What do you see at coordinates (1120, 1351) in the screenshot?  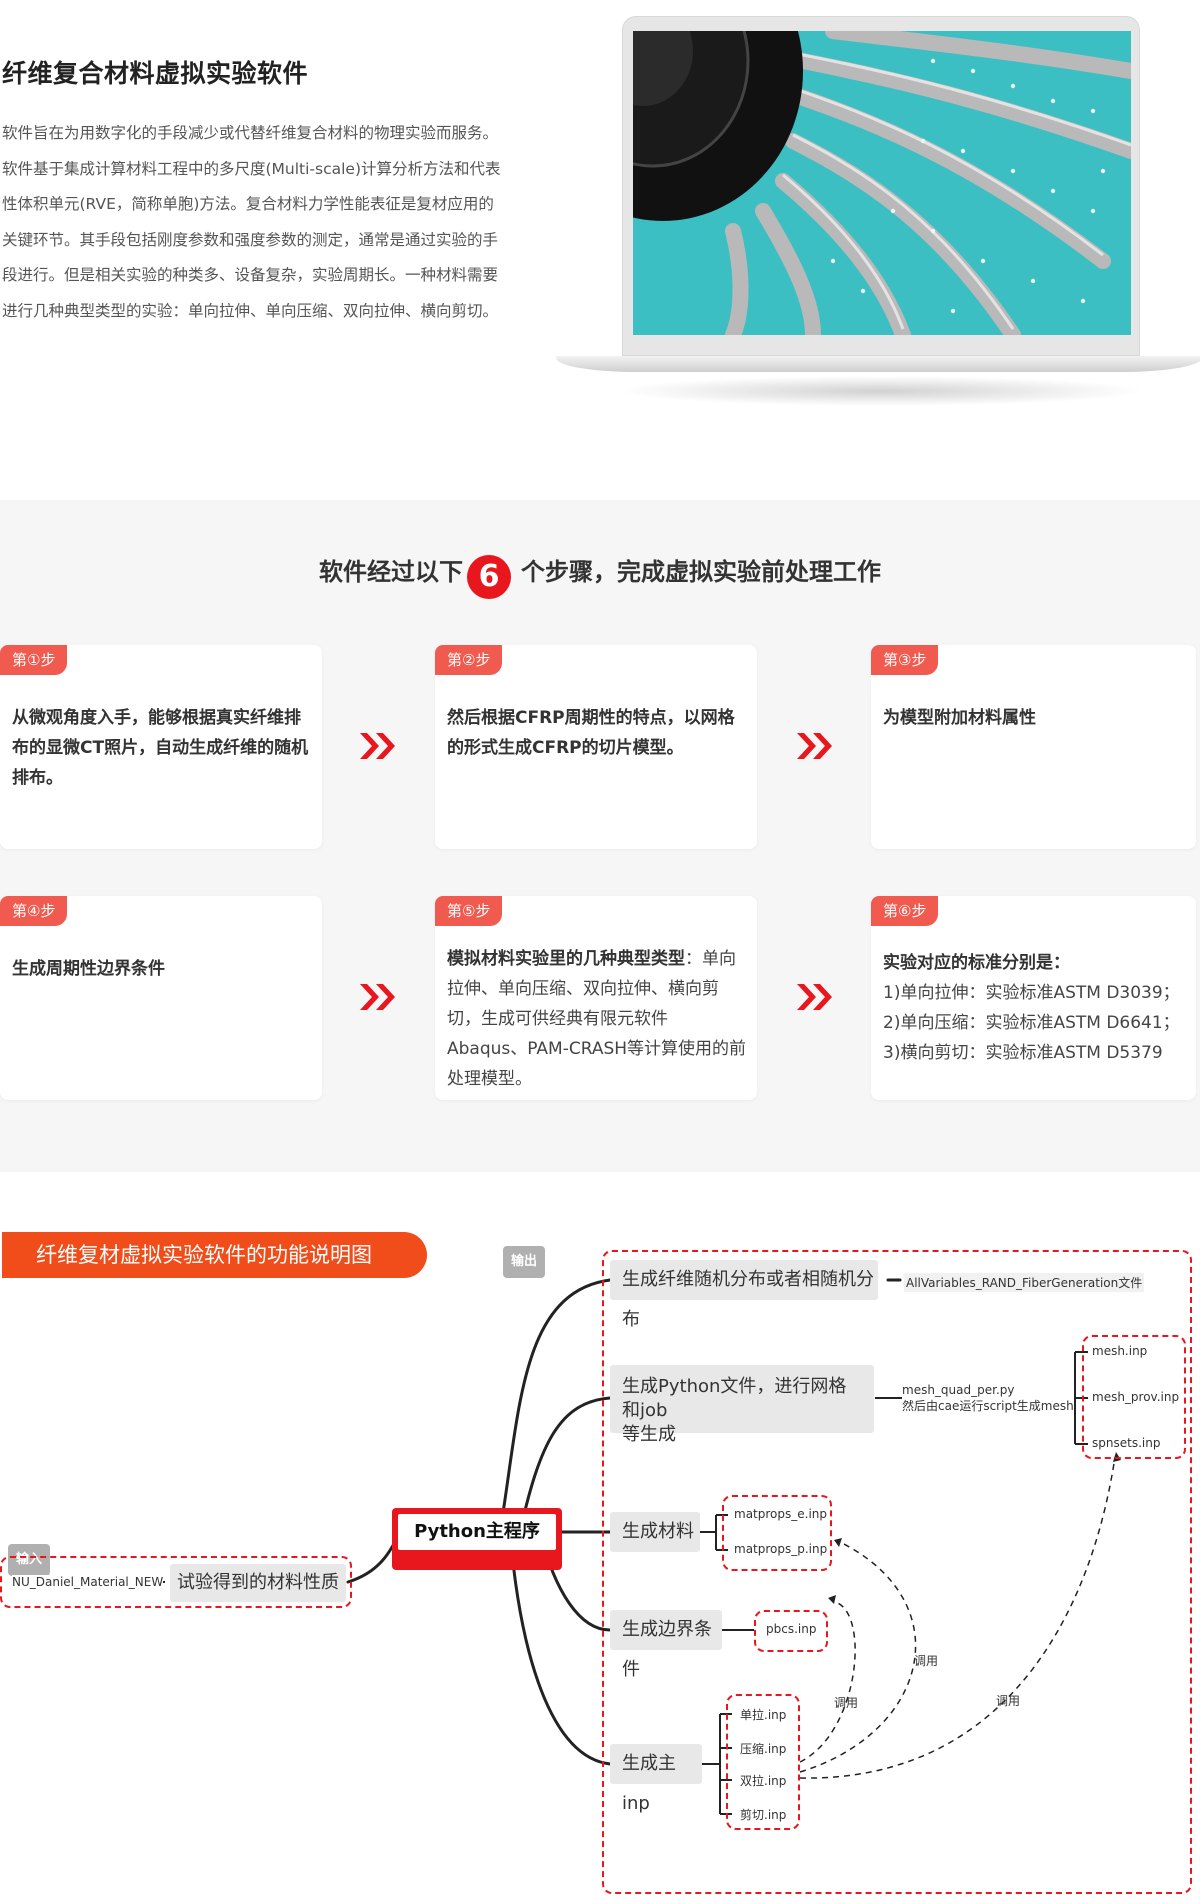 I see `mesh-file: mesh.inp` at bounding box center [1120, 1351].